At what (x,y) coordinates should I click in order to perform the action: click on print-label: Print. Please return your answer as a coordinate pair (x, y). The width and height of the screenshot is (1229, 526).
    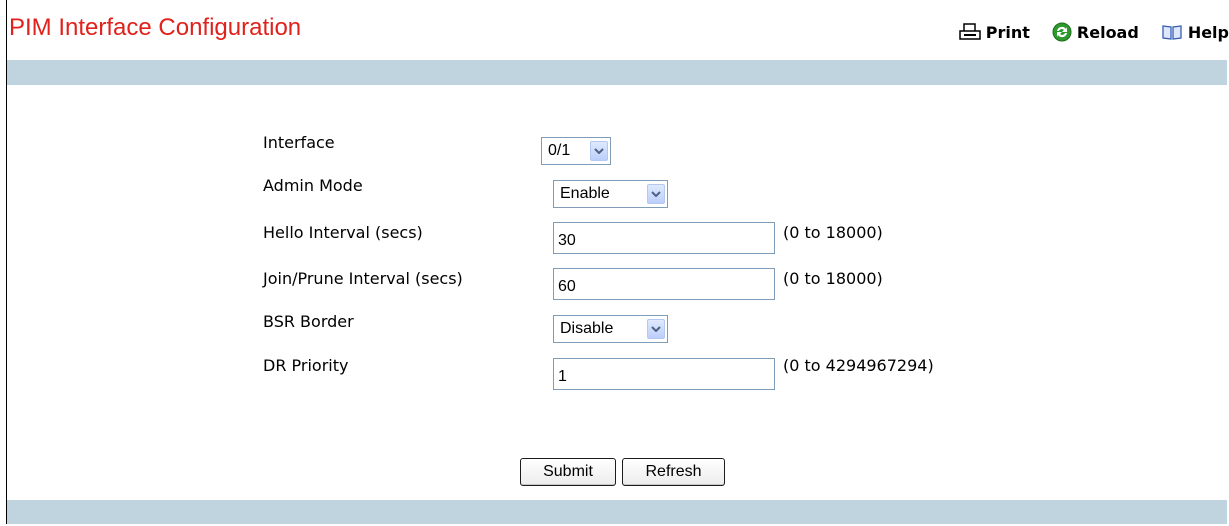
    Looking at the image, I should click on (1007, 32).